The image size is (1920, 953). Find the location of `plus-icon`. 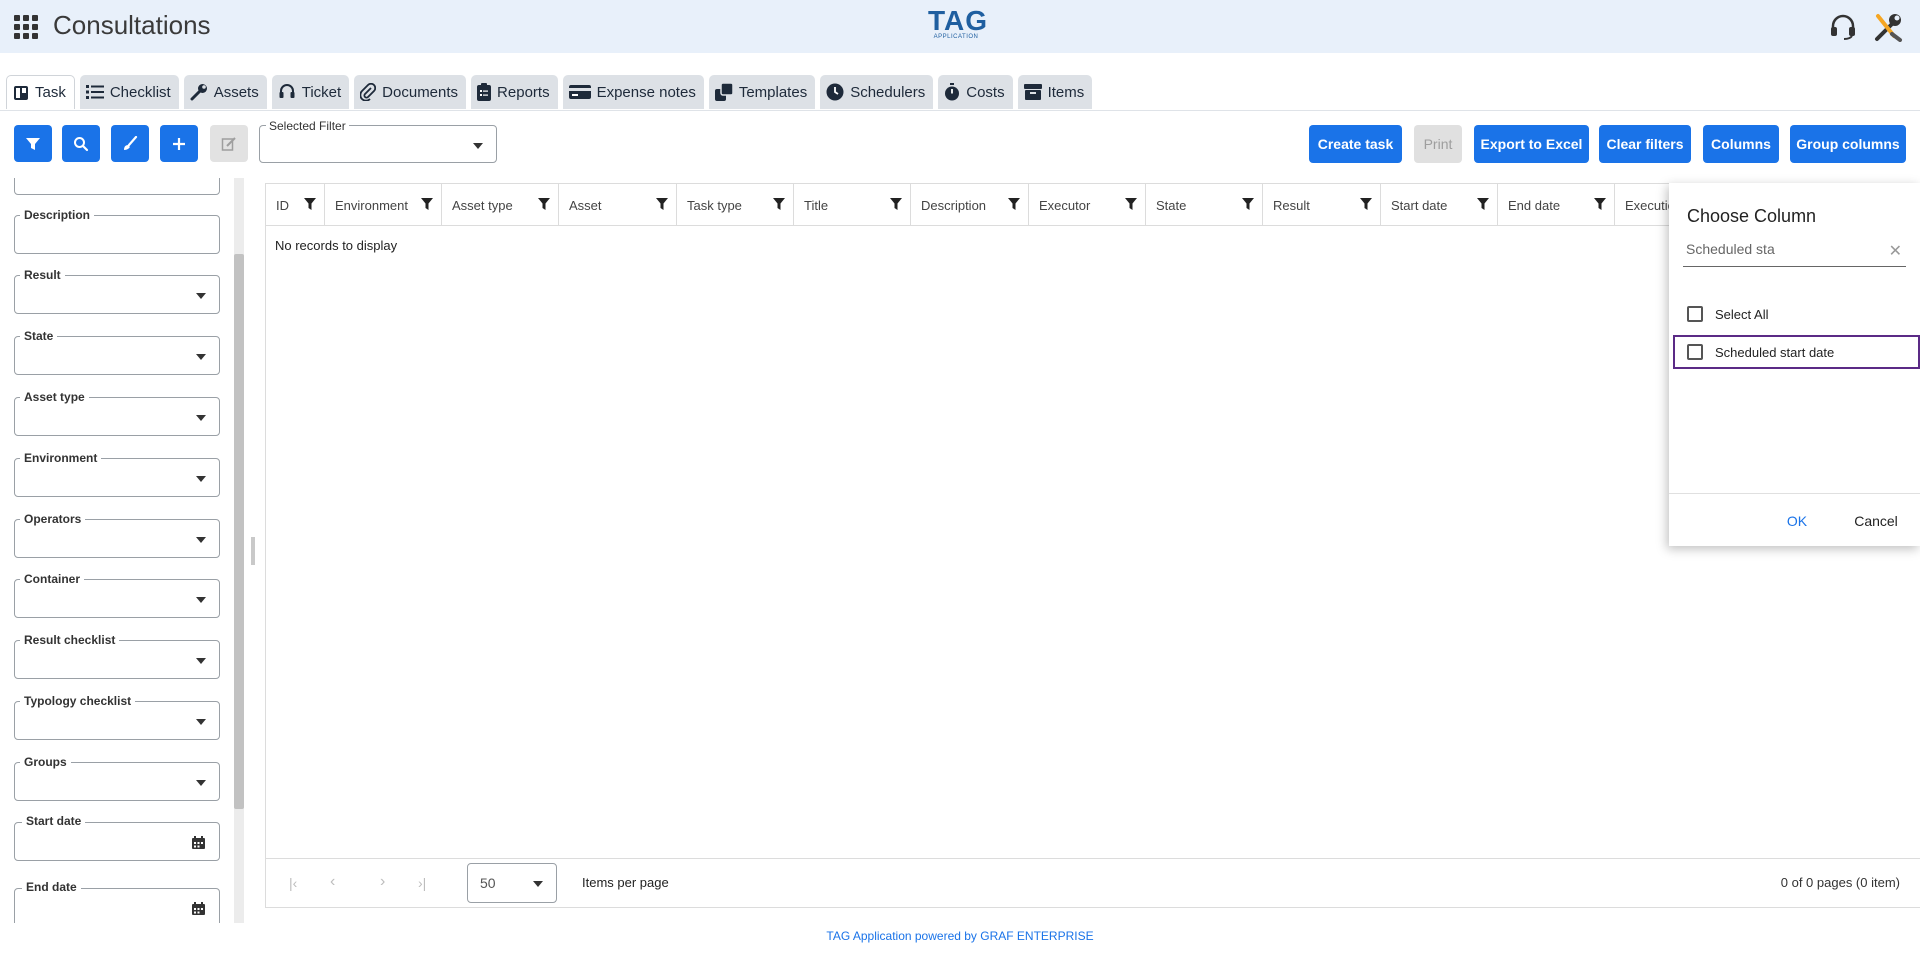

plus-icon is located at coordinates (179, 143).